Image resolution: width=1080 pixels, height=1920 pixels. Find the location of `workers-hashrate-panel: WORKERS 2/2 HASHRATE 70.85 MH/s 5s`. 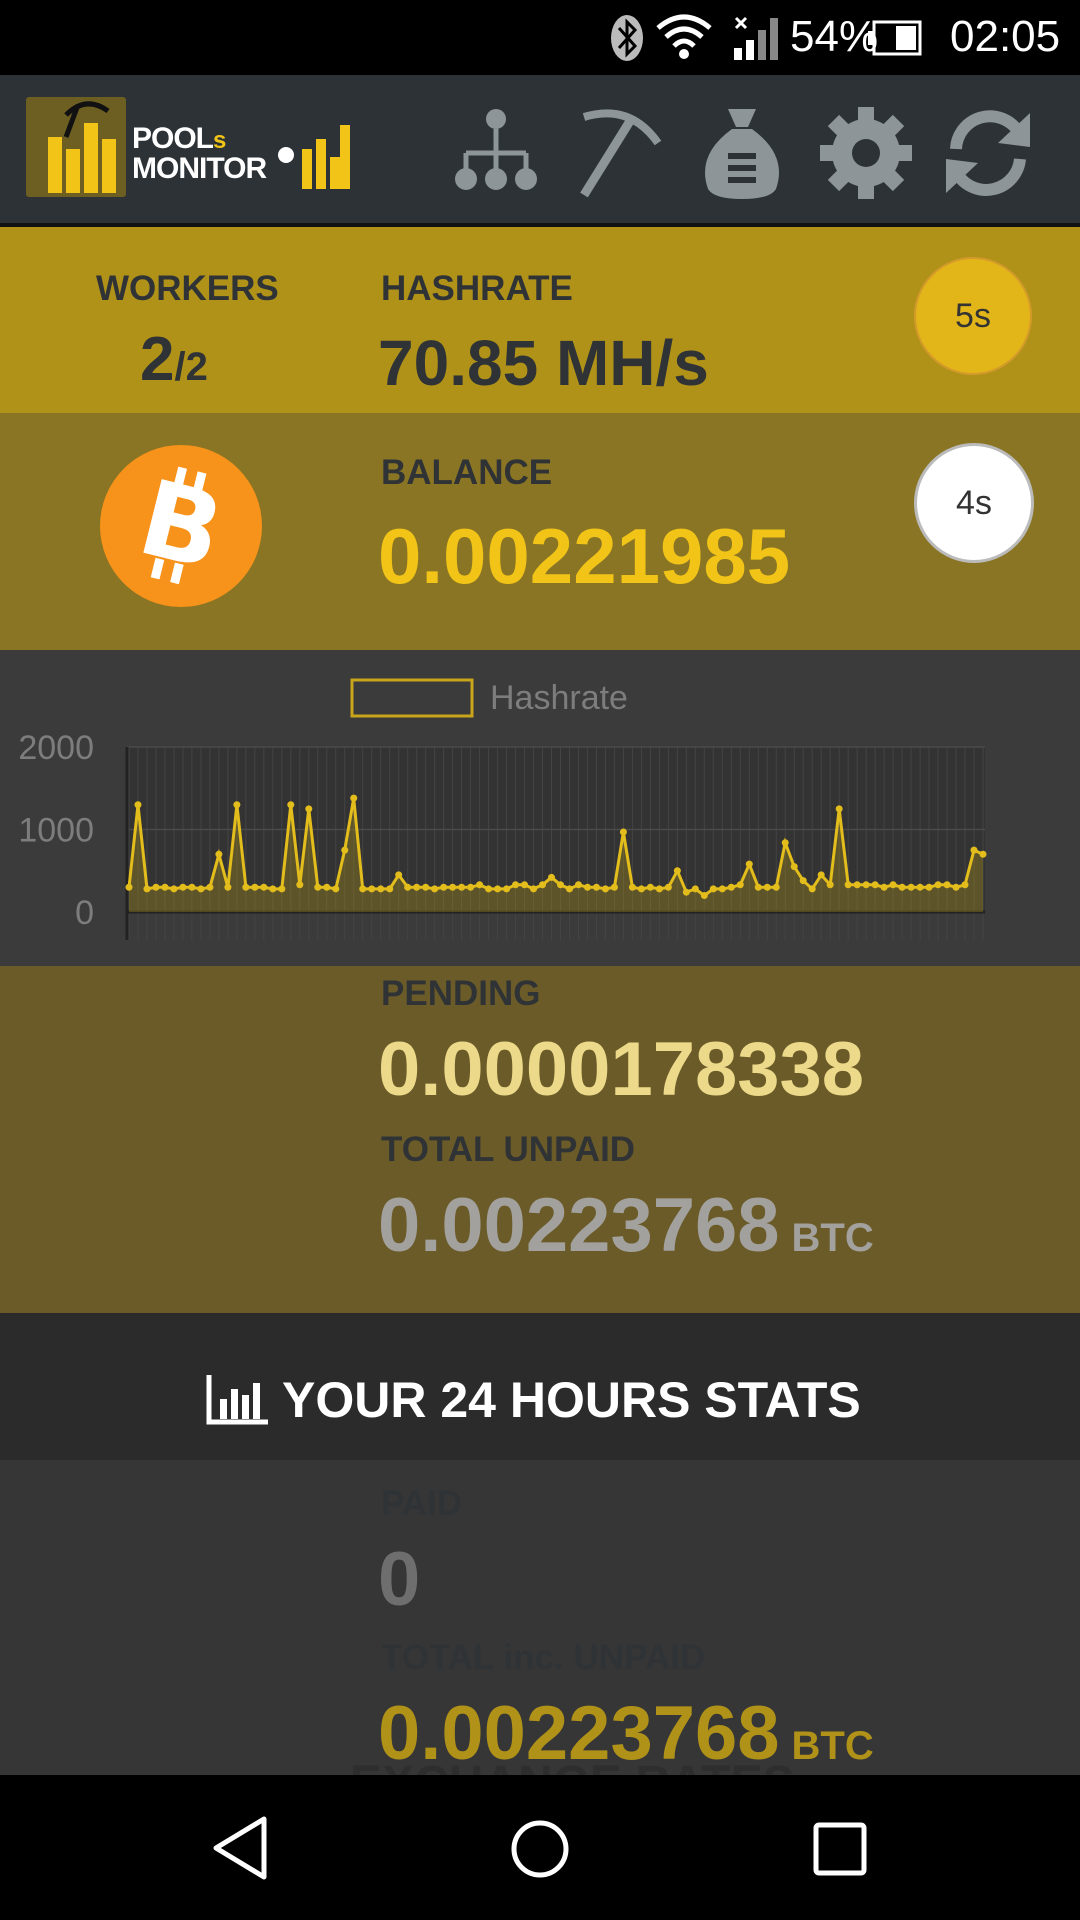

workers-hashrate-panel: WORKERS 2/2 HASHRATE 70.85 MH/s 5s is located at coordinates (540, 320).